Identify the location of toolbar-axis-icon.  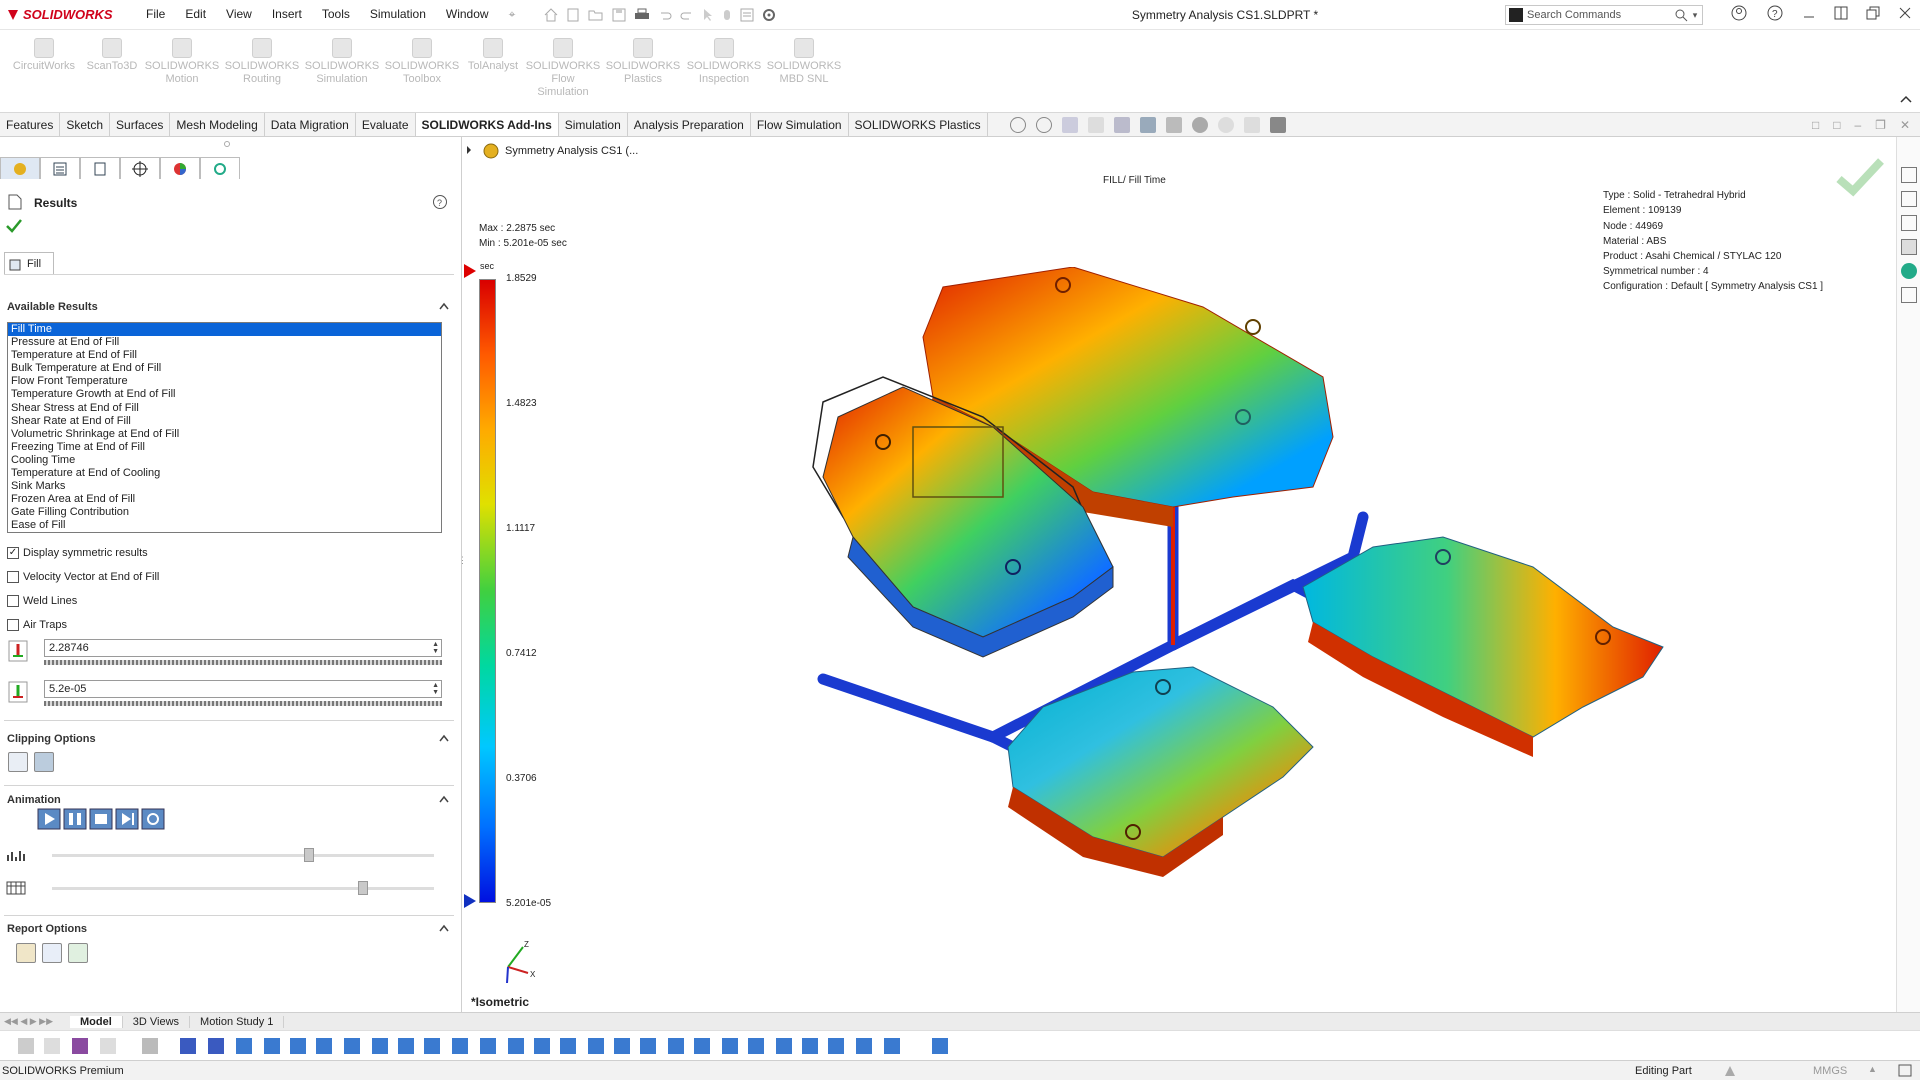
(216, 1046).